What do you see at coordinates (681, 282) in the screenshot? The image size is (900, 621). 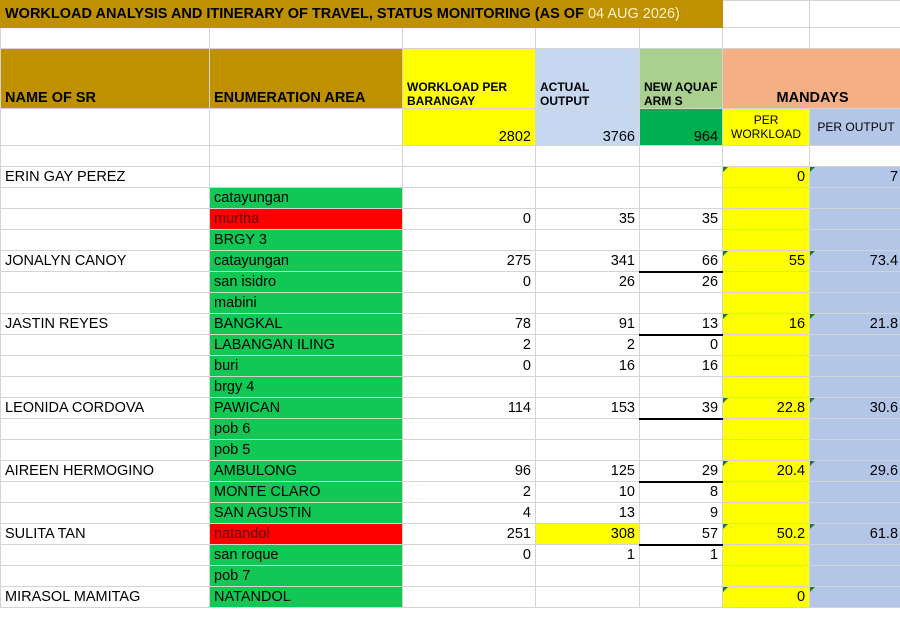 I see `new-aquafarms-cell: 26` at bounding box center [681, 282].